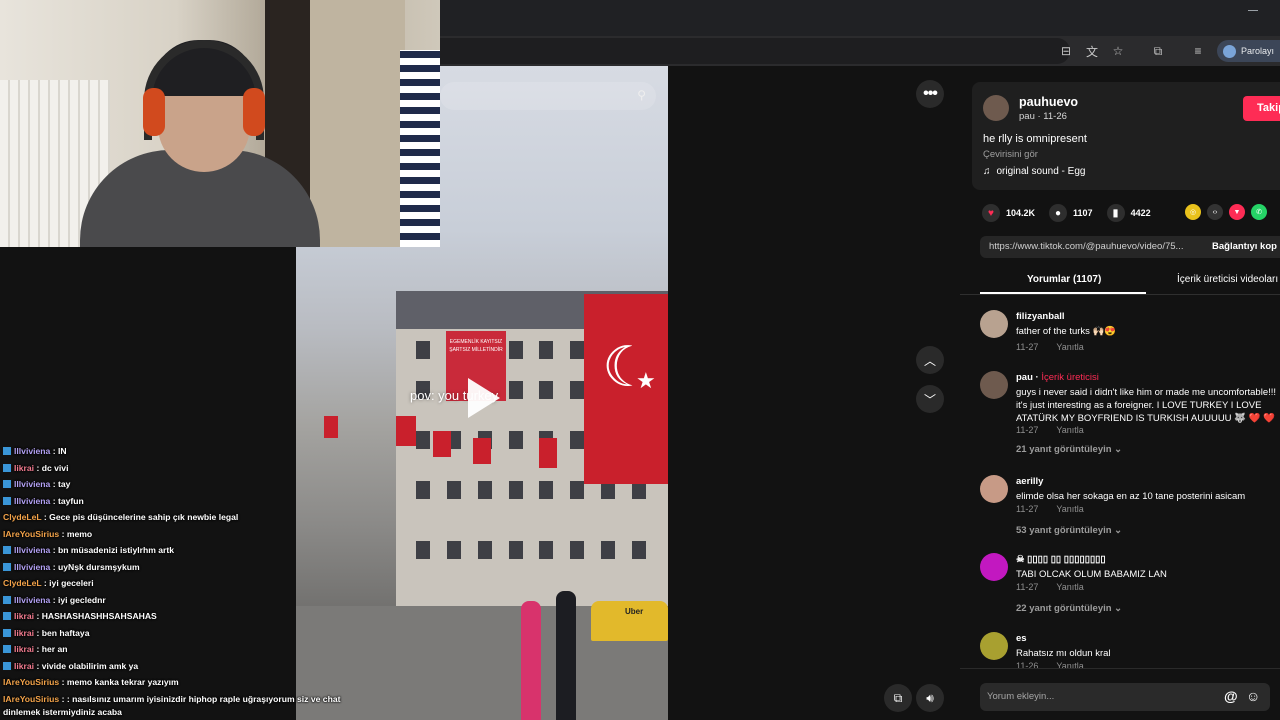 The height and width of the screenshot is (720, 1280). I want to click on profile-label: Parolayı, so click(1257, 51).